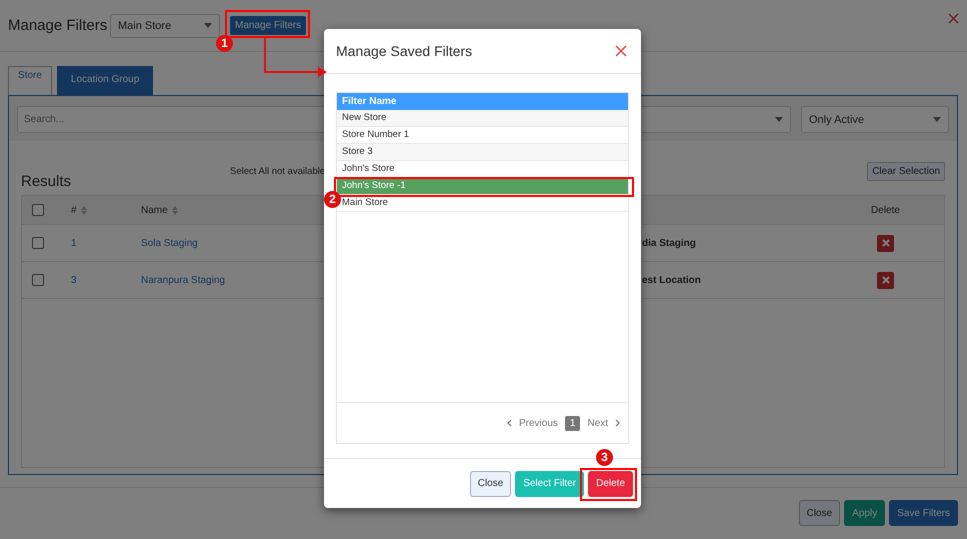 The height and width of the screenshot is (539, 967). What do you see at coordinates (268, 25) in the screenshot?
I see `manage-filters-button: Manage Filters` at bounding box center [268, 25].